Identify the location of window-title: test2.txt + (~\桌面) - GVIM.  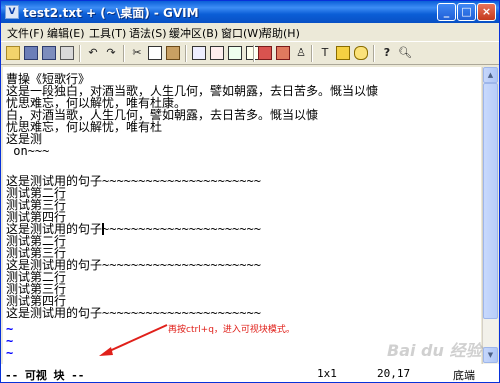
(111, 13).